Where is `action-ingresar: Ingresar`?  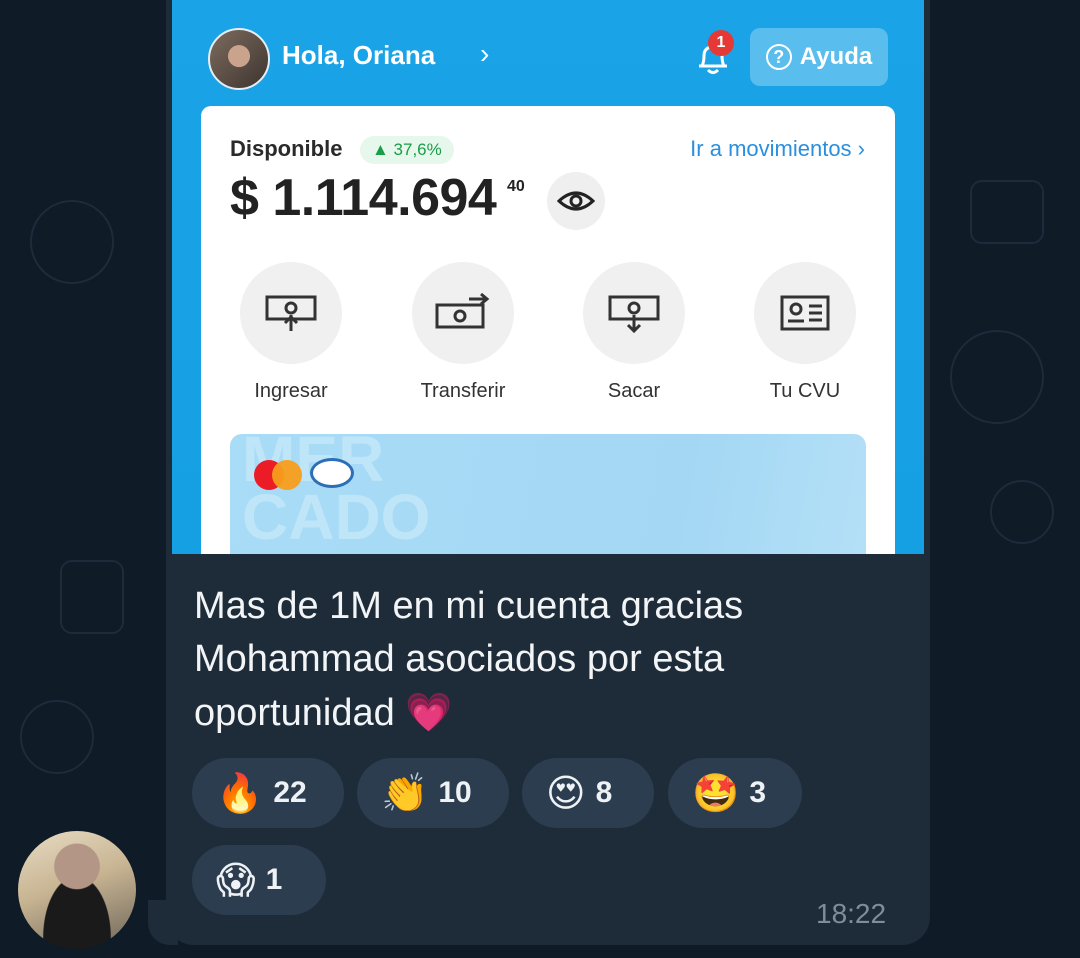
action-ingresar: Ingresar is located at coordinates (291, 332).